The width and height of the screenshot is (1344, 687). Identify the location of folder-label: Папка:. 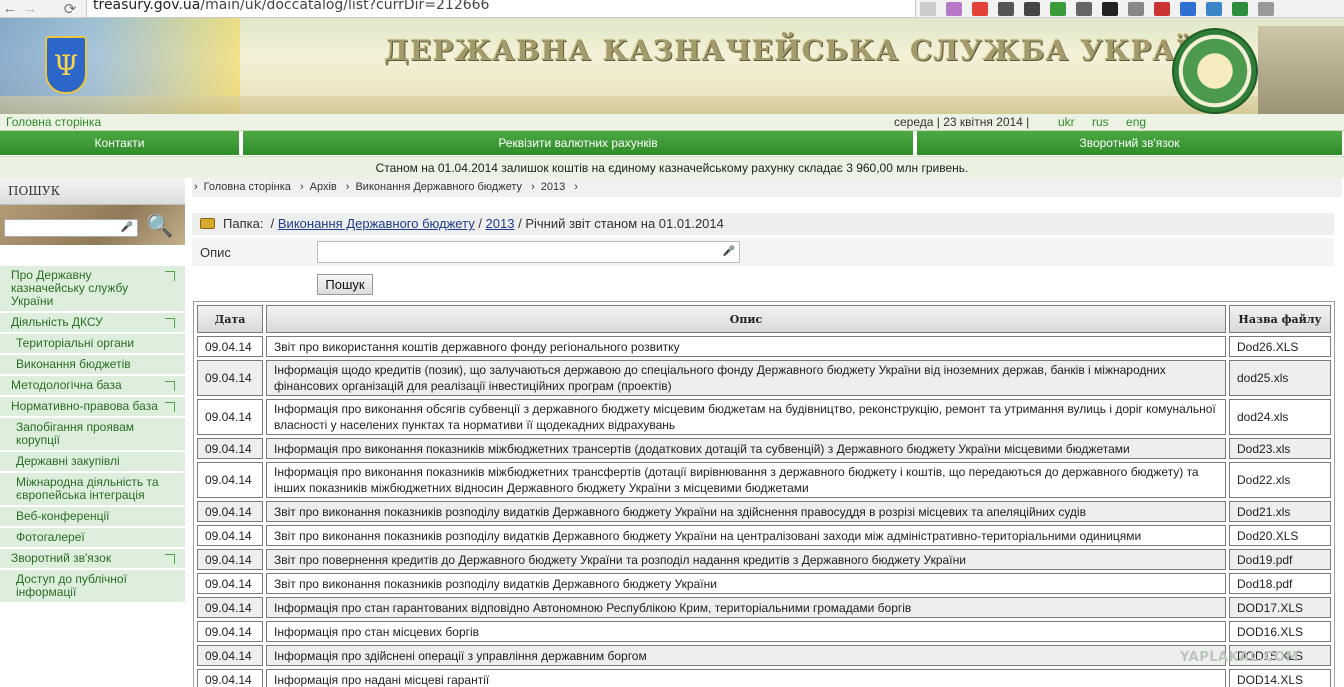
(243, 223).